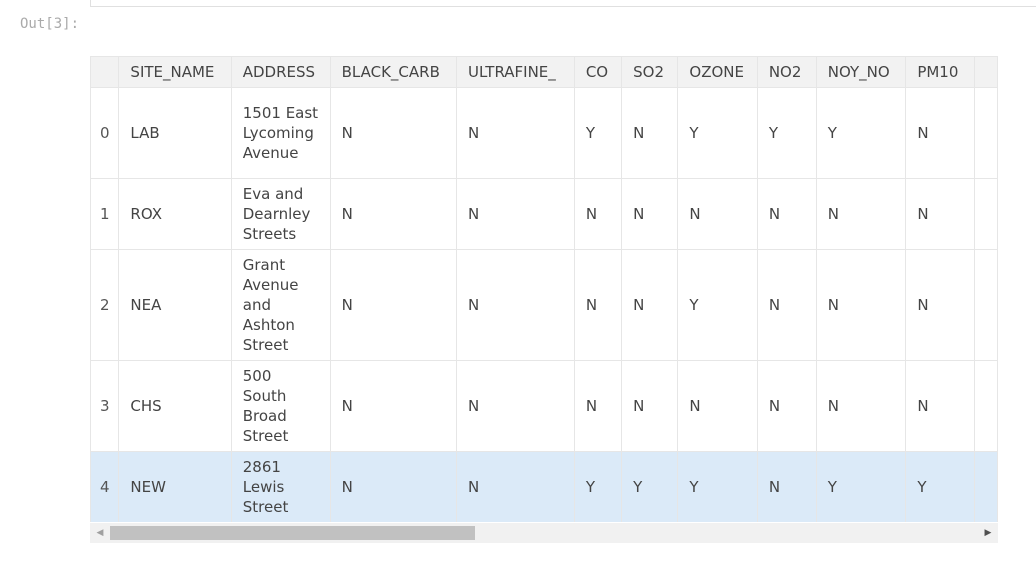  I want to click on row-index: 3, so click(105, 406).